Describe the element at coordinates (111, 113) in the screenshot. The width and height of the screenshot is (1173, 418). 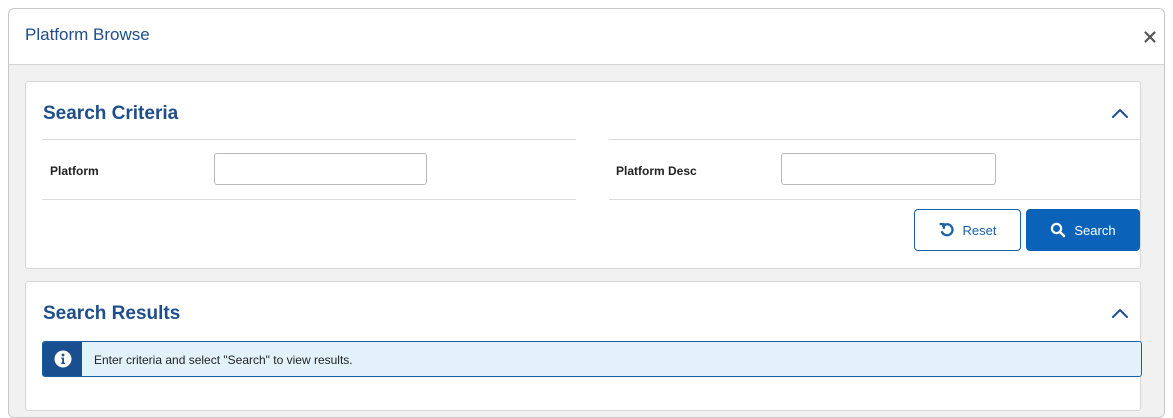
I see `search-criteria-title: Search Criteria` at that location.